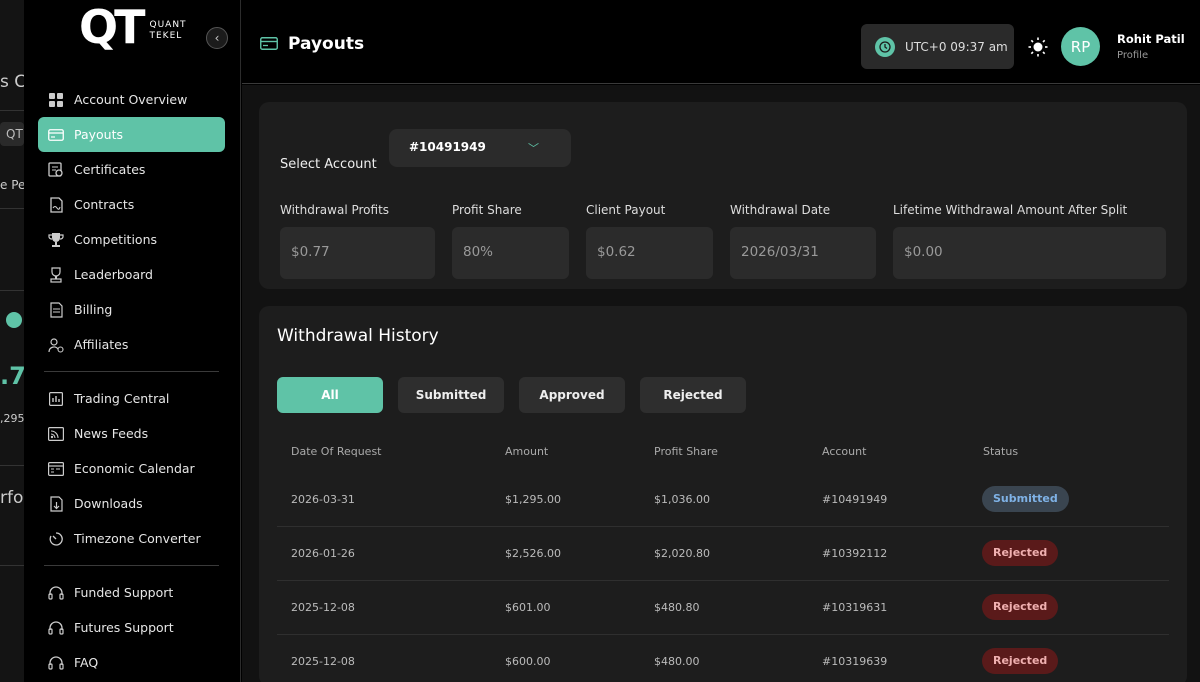 The width and height of the screenshot is (1200, 682). I want to click on sidebar-item-label: Account Overview, so click(131, 99).